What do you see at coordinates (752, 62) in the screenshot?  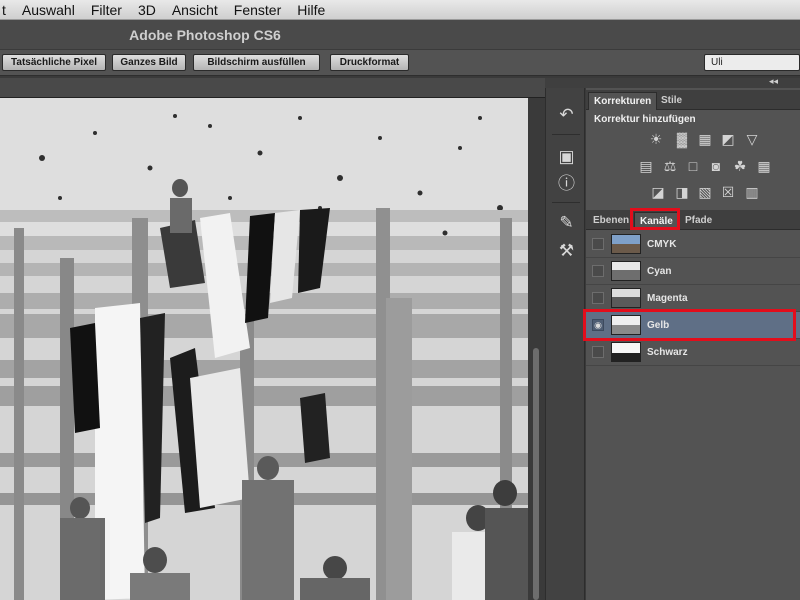 I see `workspace-select: Uli` at bounding box center [752, 62].